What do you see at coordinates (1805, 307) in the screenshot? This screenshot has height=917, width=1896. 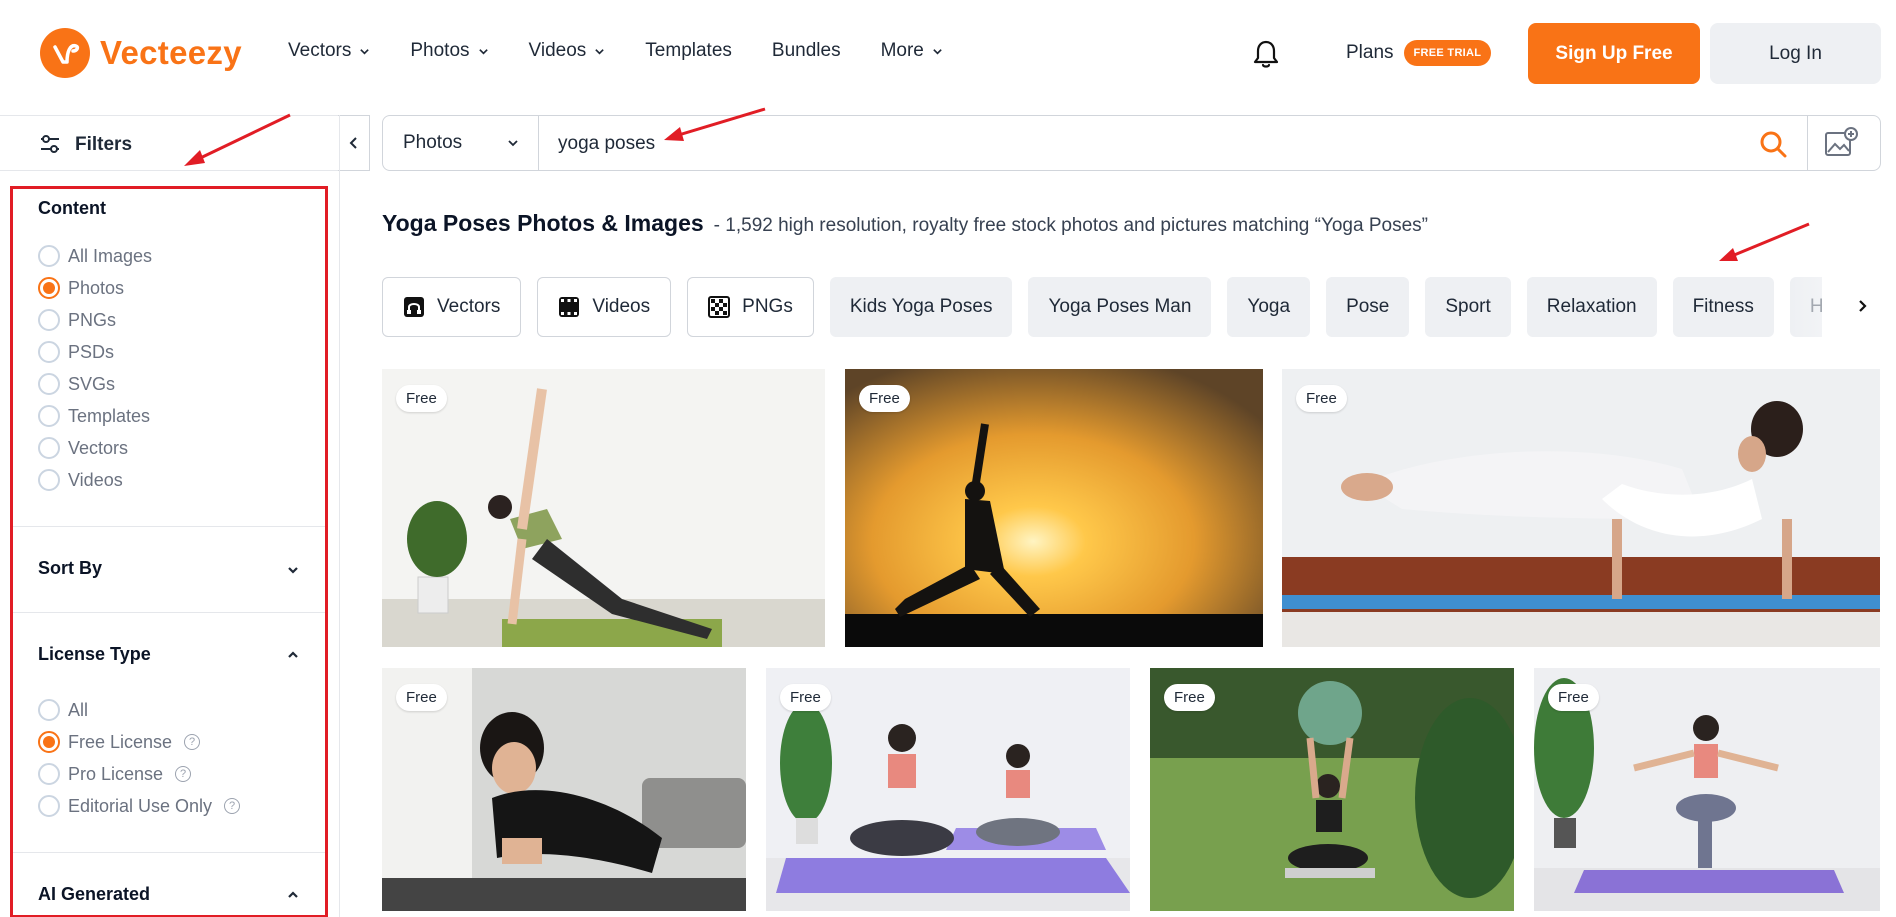 I see `chip-health: Health` at bounding box center [1805, 307].